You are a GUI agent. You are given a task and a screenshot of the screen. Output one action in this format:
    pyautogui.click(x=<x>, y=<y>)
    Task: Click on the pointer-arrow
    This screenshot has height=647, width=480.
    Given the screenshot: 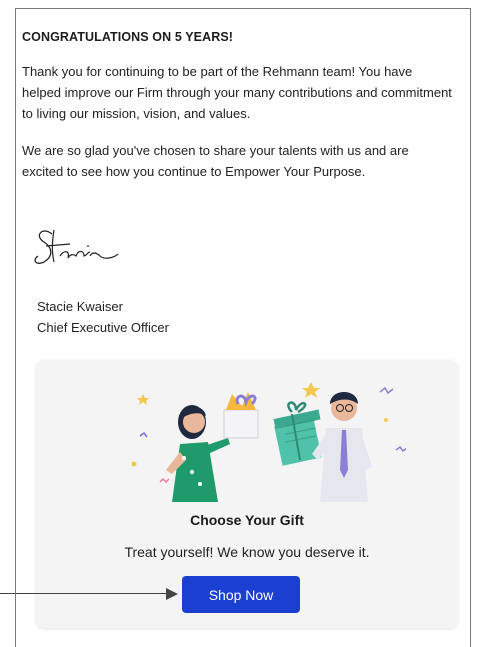 What is the action you would take?
    pyautogui.click(x=91, y=594)
    